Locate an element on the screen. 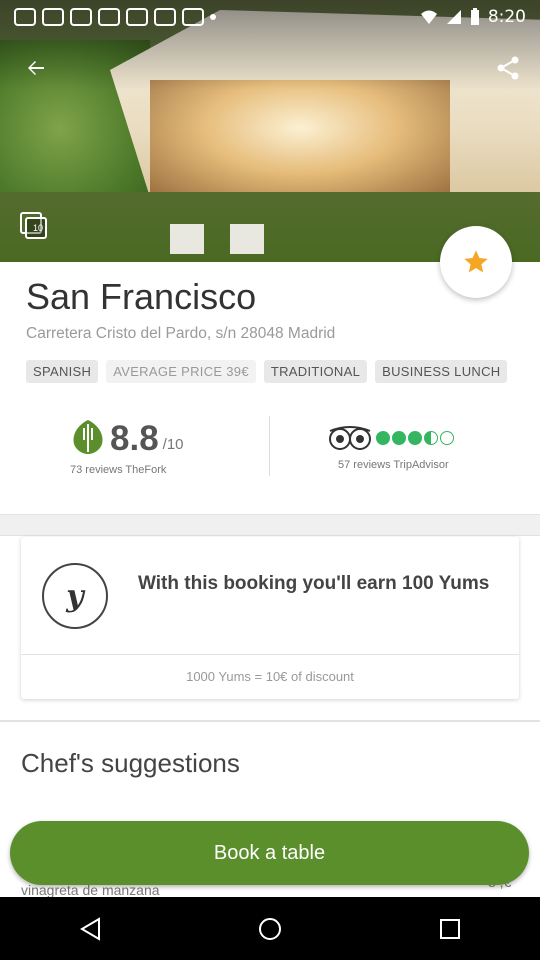 Image resolution: width=540 pixels, height=960 pixels. photo-tent-interior is located at coordinates (300, 140).